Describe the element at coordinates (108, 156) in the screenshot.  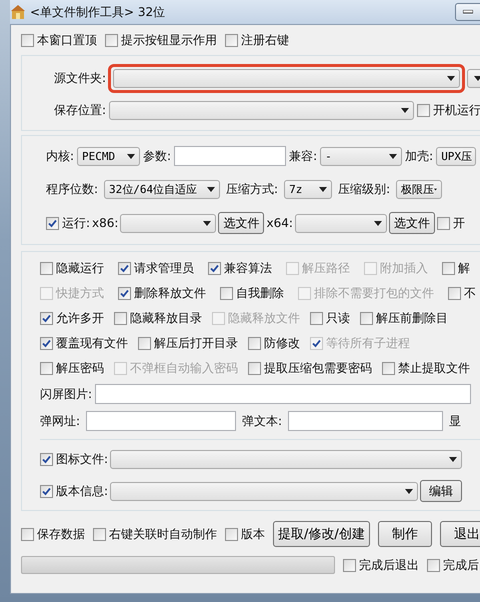
I see `core-combo: PECMD` at that location.